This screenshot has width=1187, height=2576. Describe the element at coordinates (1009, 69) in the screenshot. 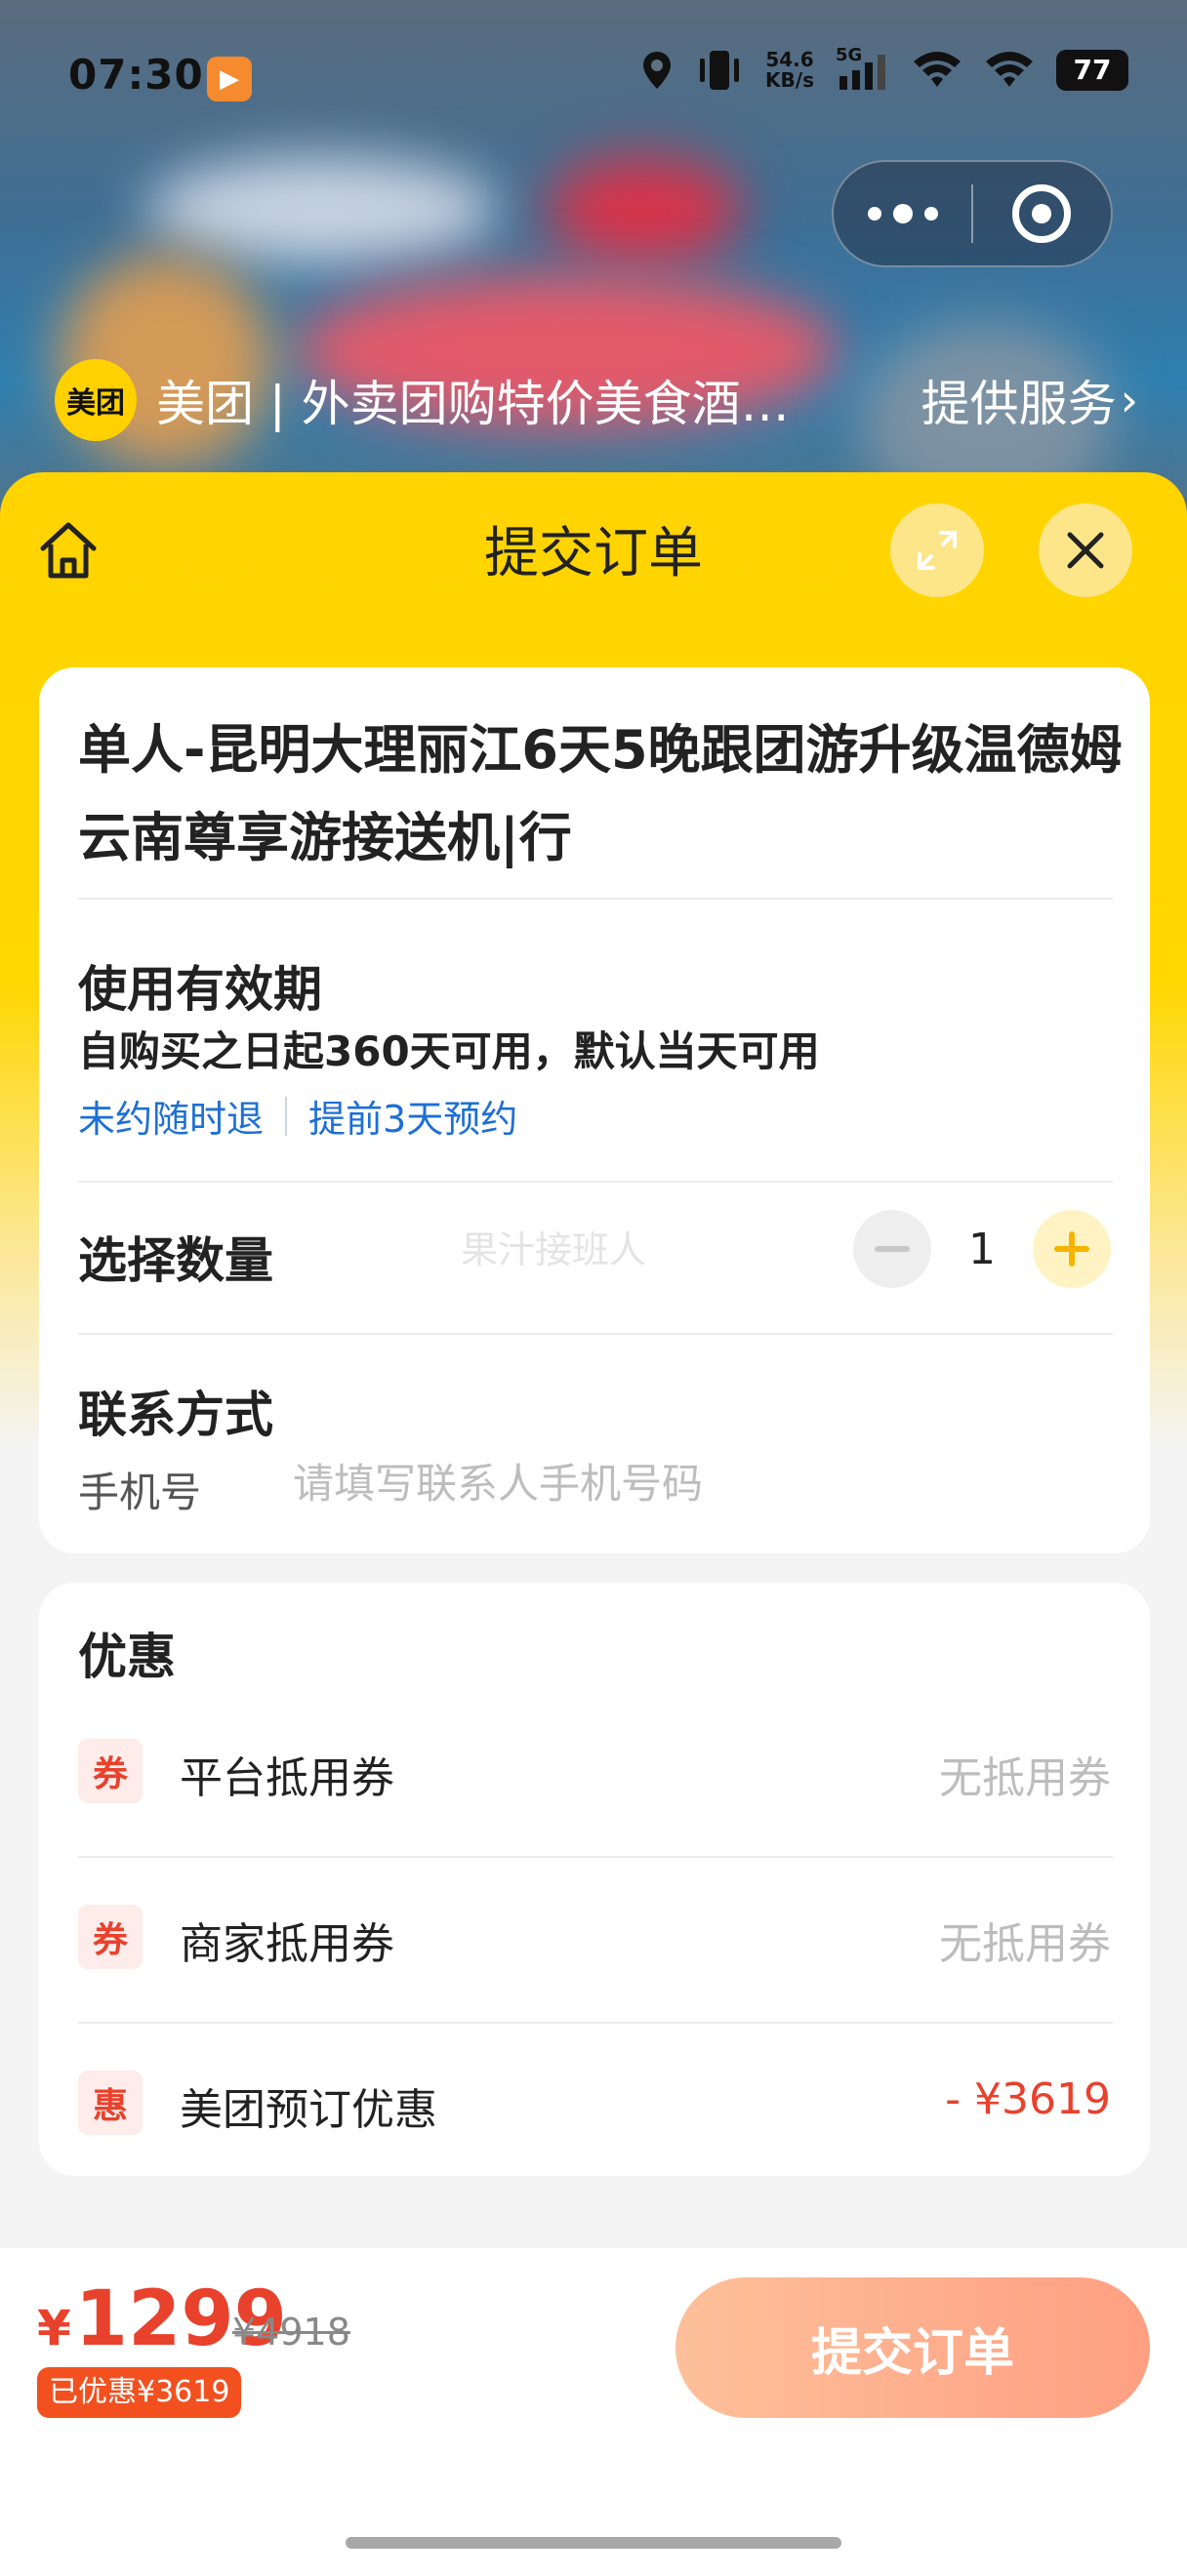

I see `wifi-2-icon` at that location.